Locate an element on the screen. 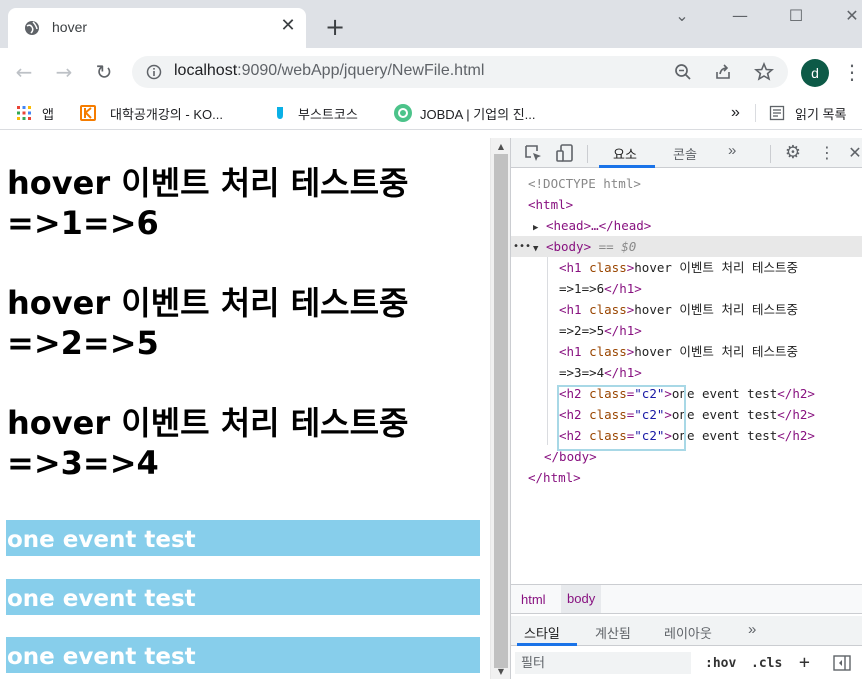 The height and width of the screenshot is (679, 862). dom-body-close: </body> is located at coordinates (570, 456).